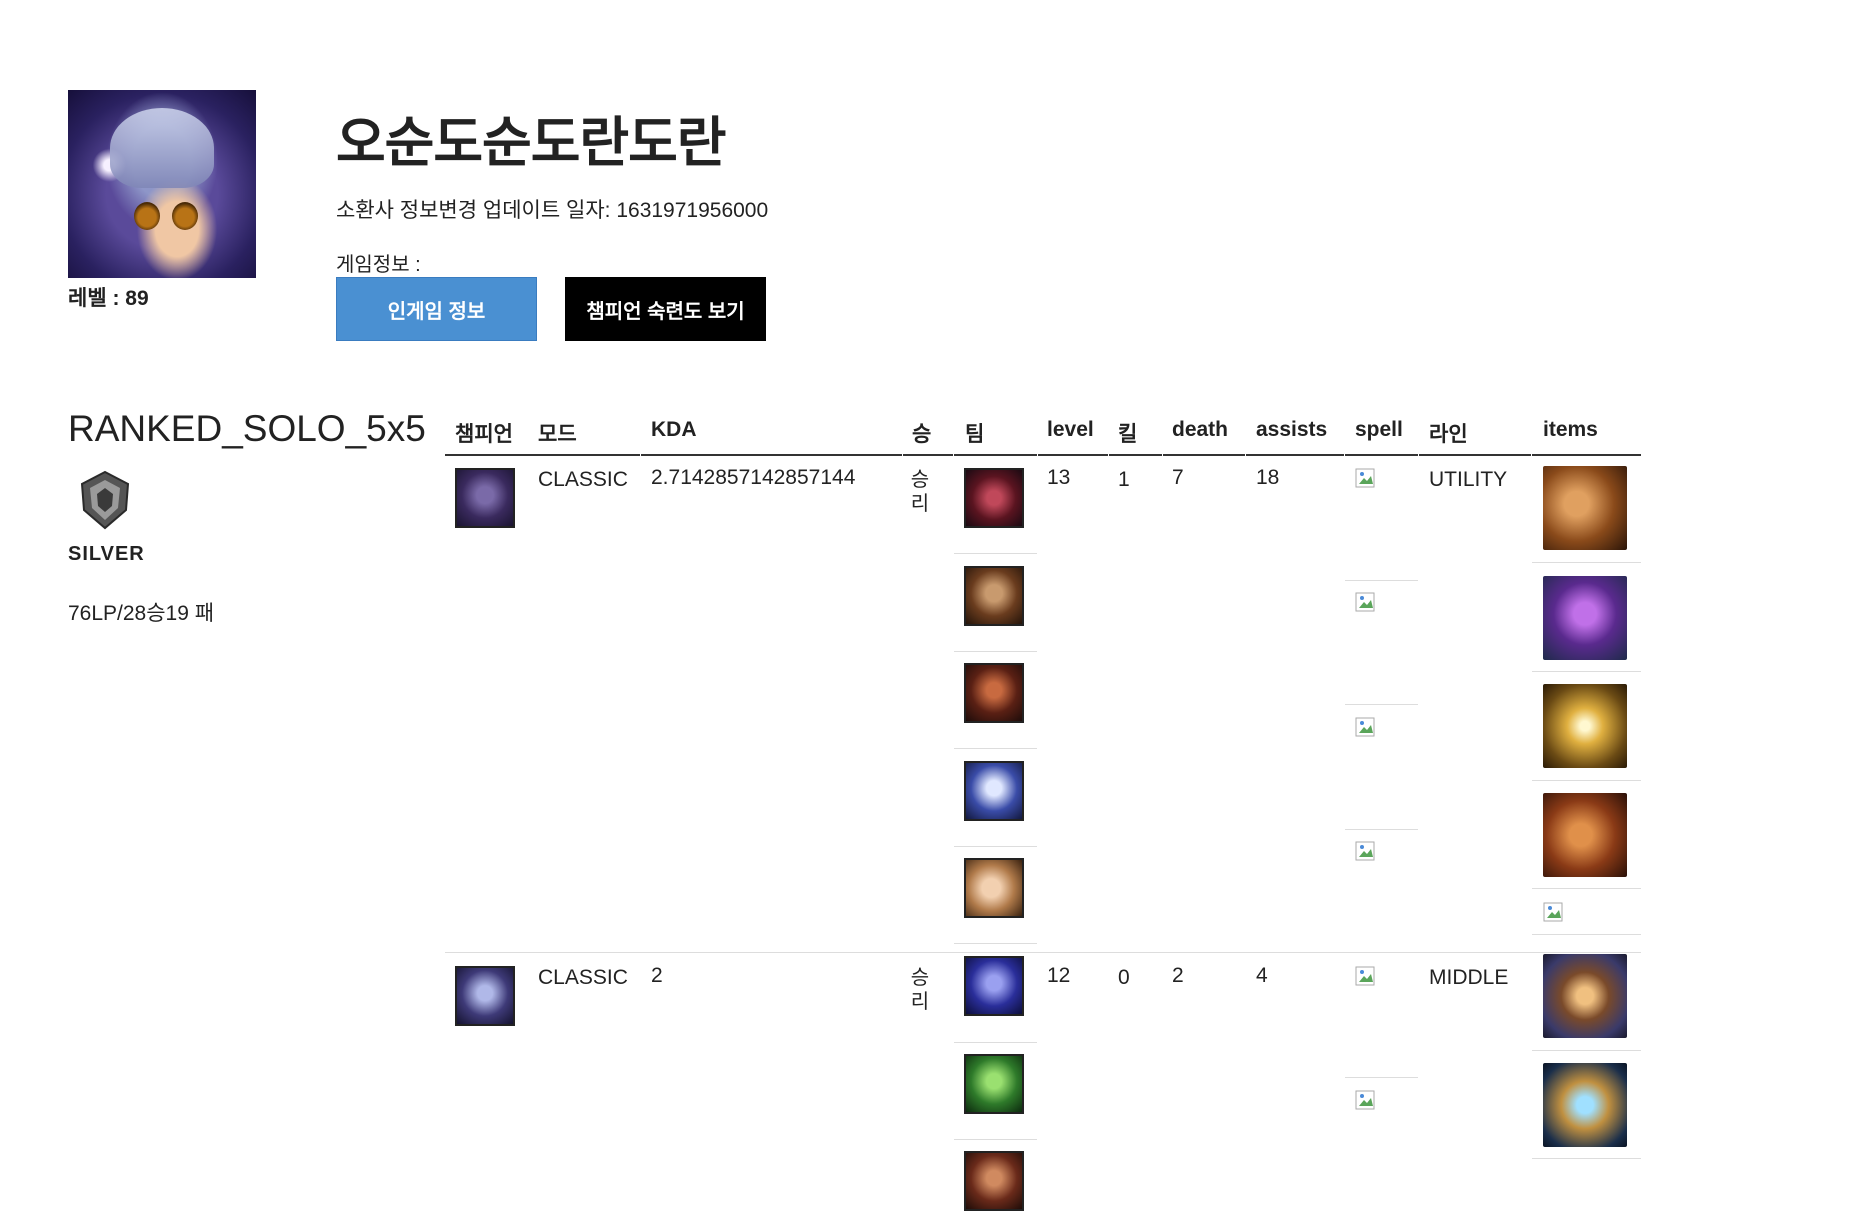 The width and height of the screenshot is (1854, 1211). Describe the element at coordinates (106, 554) in the screenshot. I see `tier-name: SILVER` at that location.